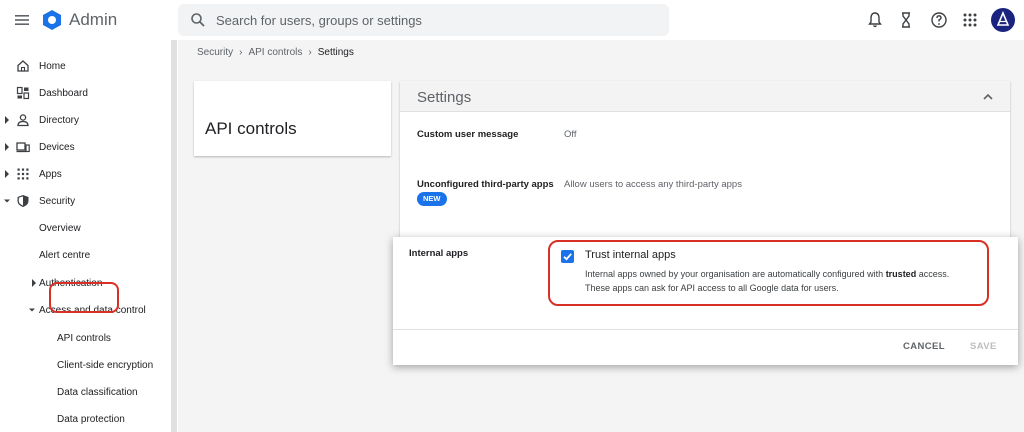 Image resolution: width=1024 pixels, height=432 pixels. Describe the element at coordinates (60, 228) in the screenshot. I see `sidebar-item-label: Overview` at that location.